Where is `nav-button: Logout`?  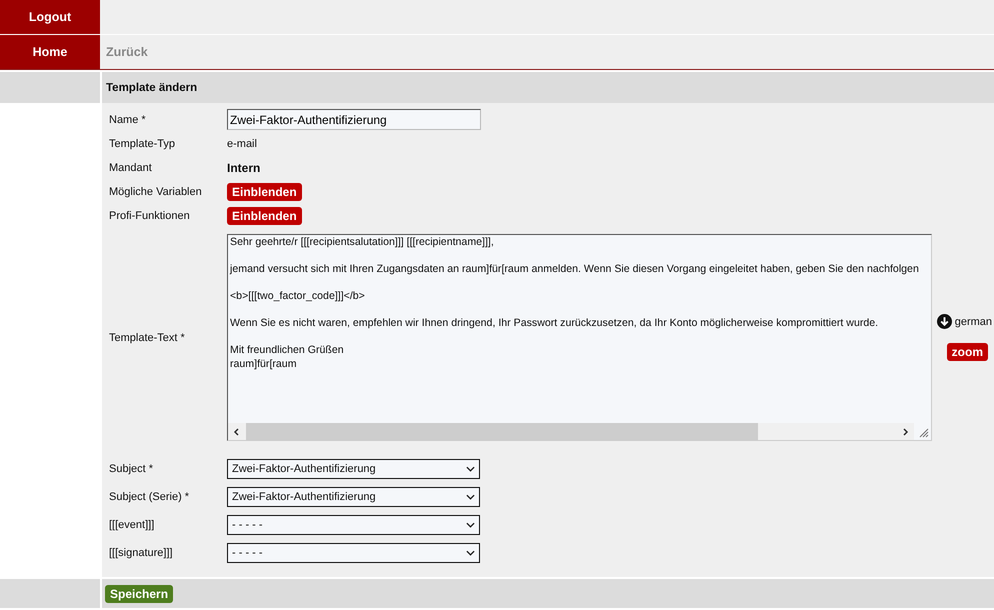
nav-button: Logout is located at coordinates (50, 17).